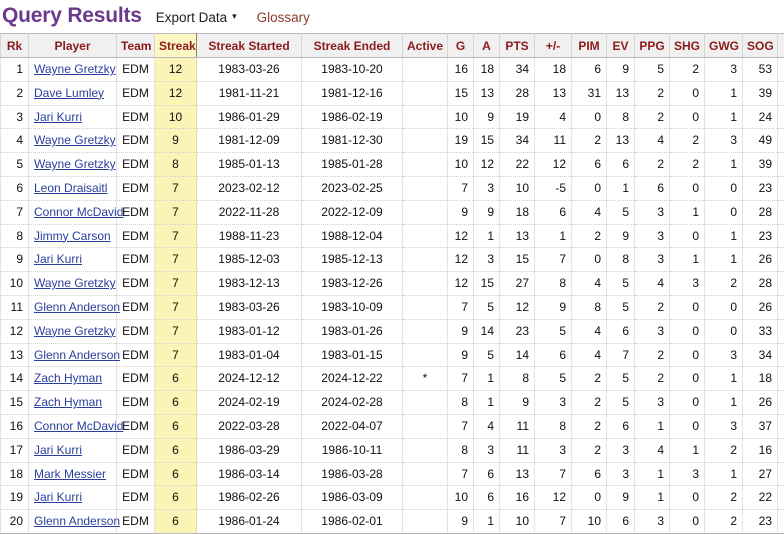  What do you see at coordinates (724, 379) in the screenshot?
I see `cell-gwg: 1` at bounding box center [724, 379].